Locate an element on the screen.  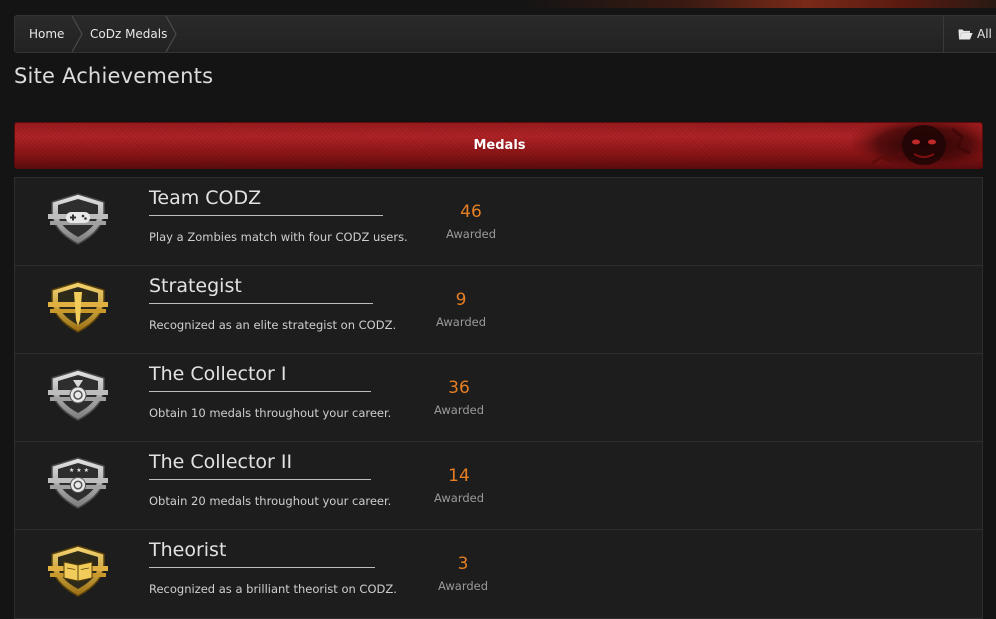
medal-description: Obtain 10 medals throughout your career. is located at coordinates (270, 413).